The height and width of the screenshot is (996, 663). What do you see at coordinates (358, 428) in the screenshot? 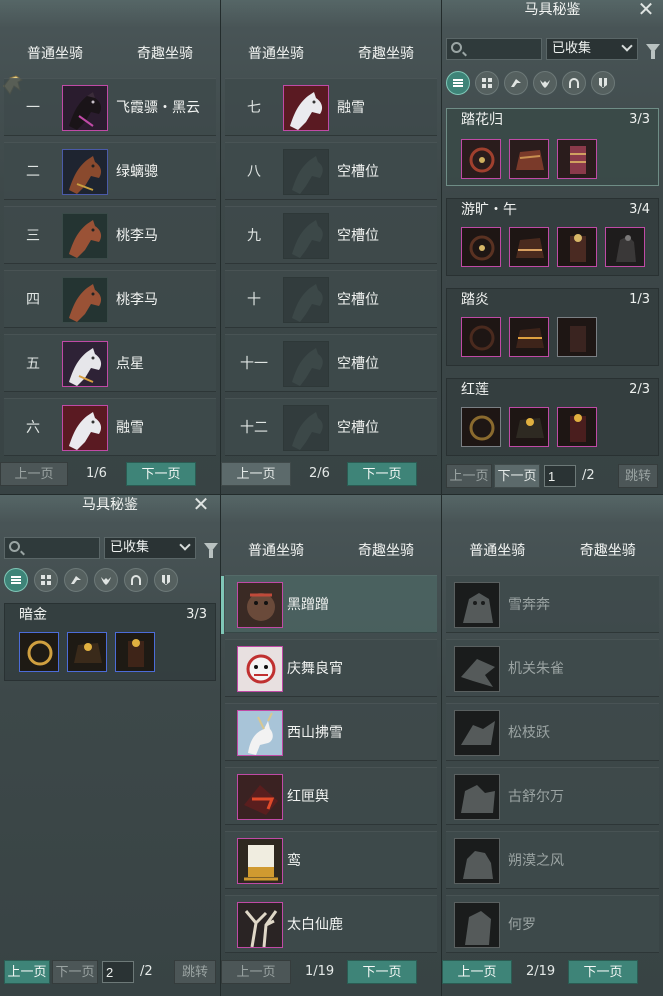
I see `mount-name: 空槽位` at bounding box center [358, 428].